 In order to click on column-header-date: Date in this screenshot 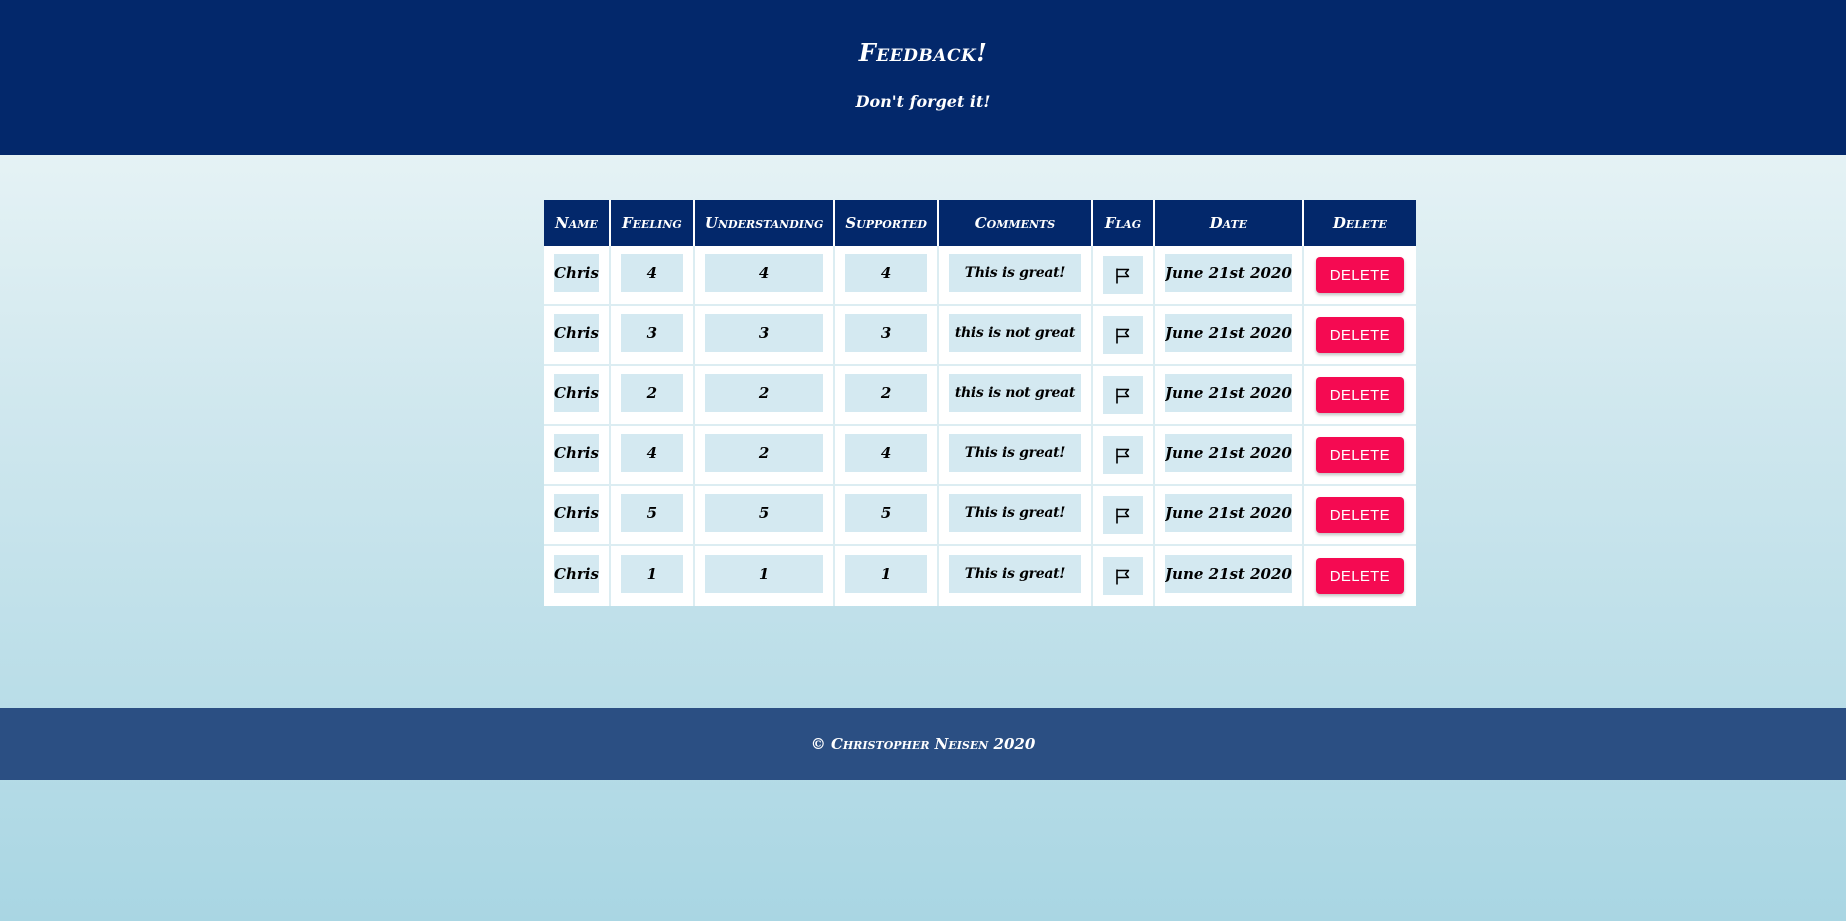, I will do `click(1229, 223)`.